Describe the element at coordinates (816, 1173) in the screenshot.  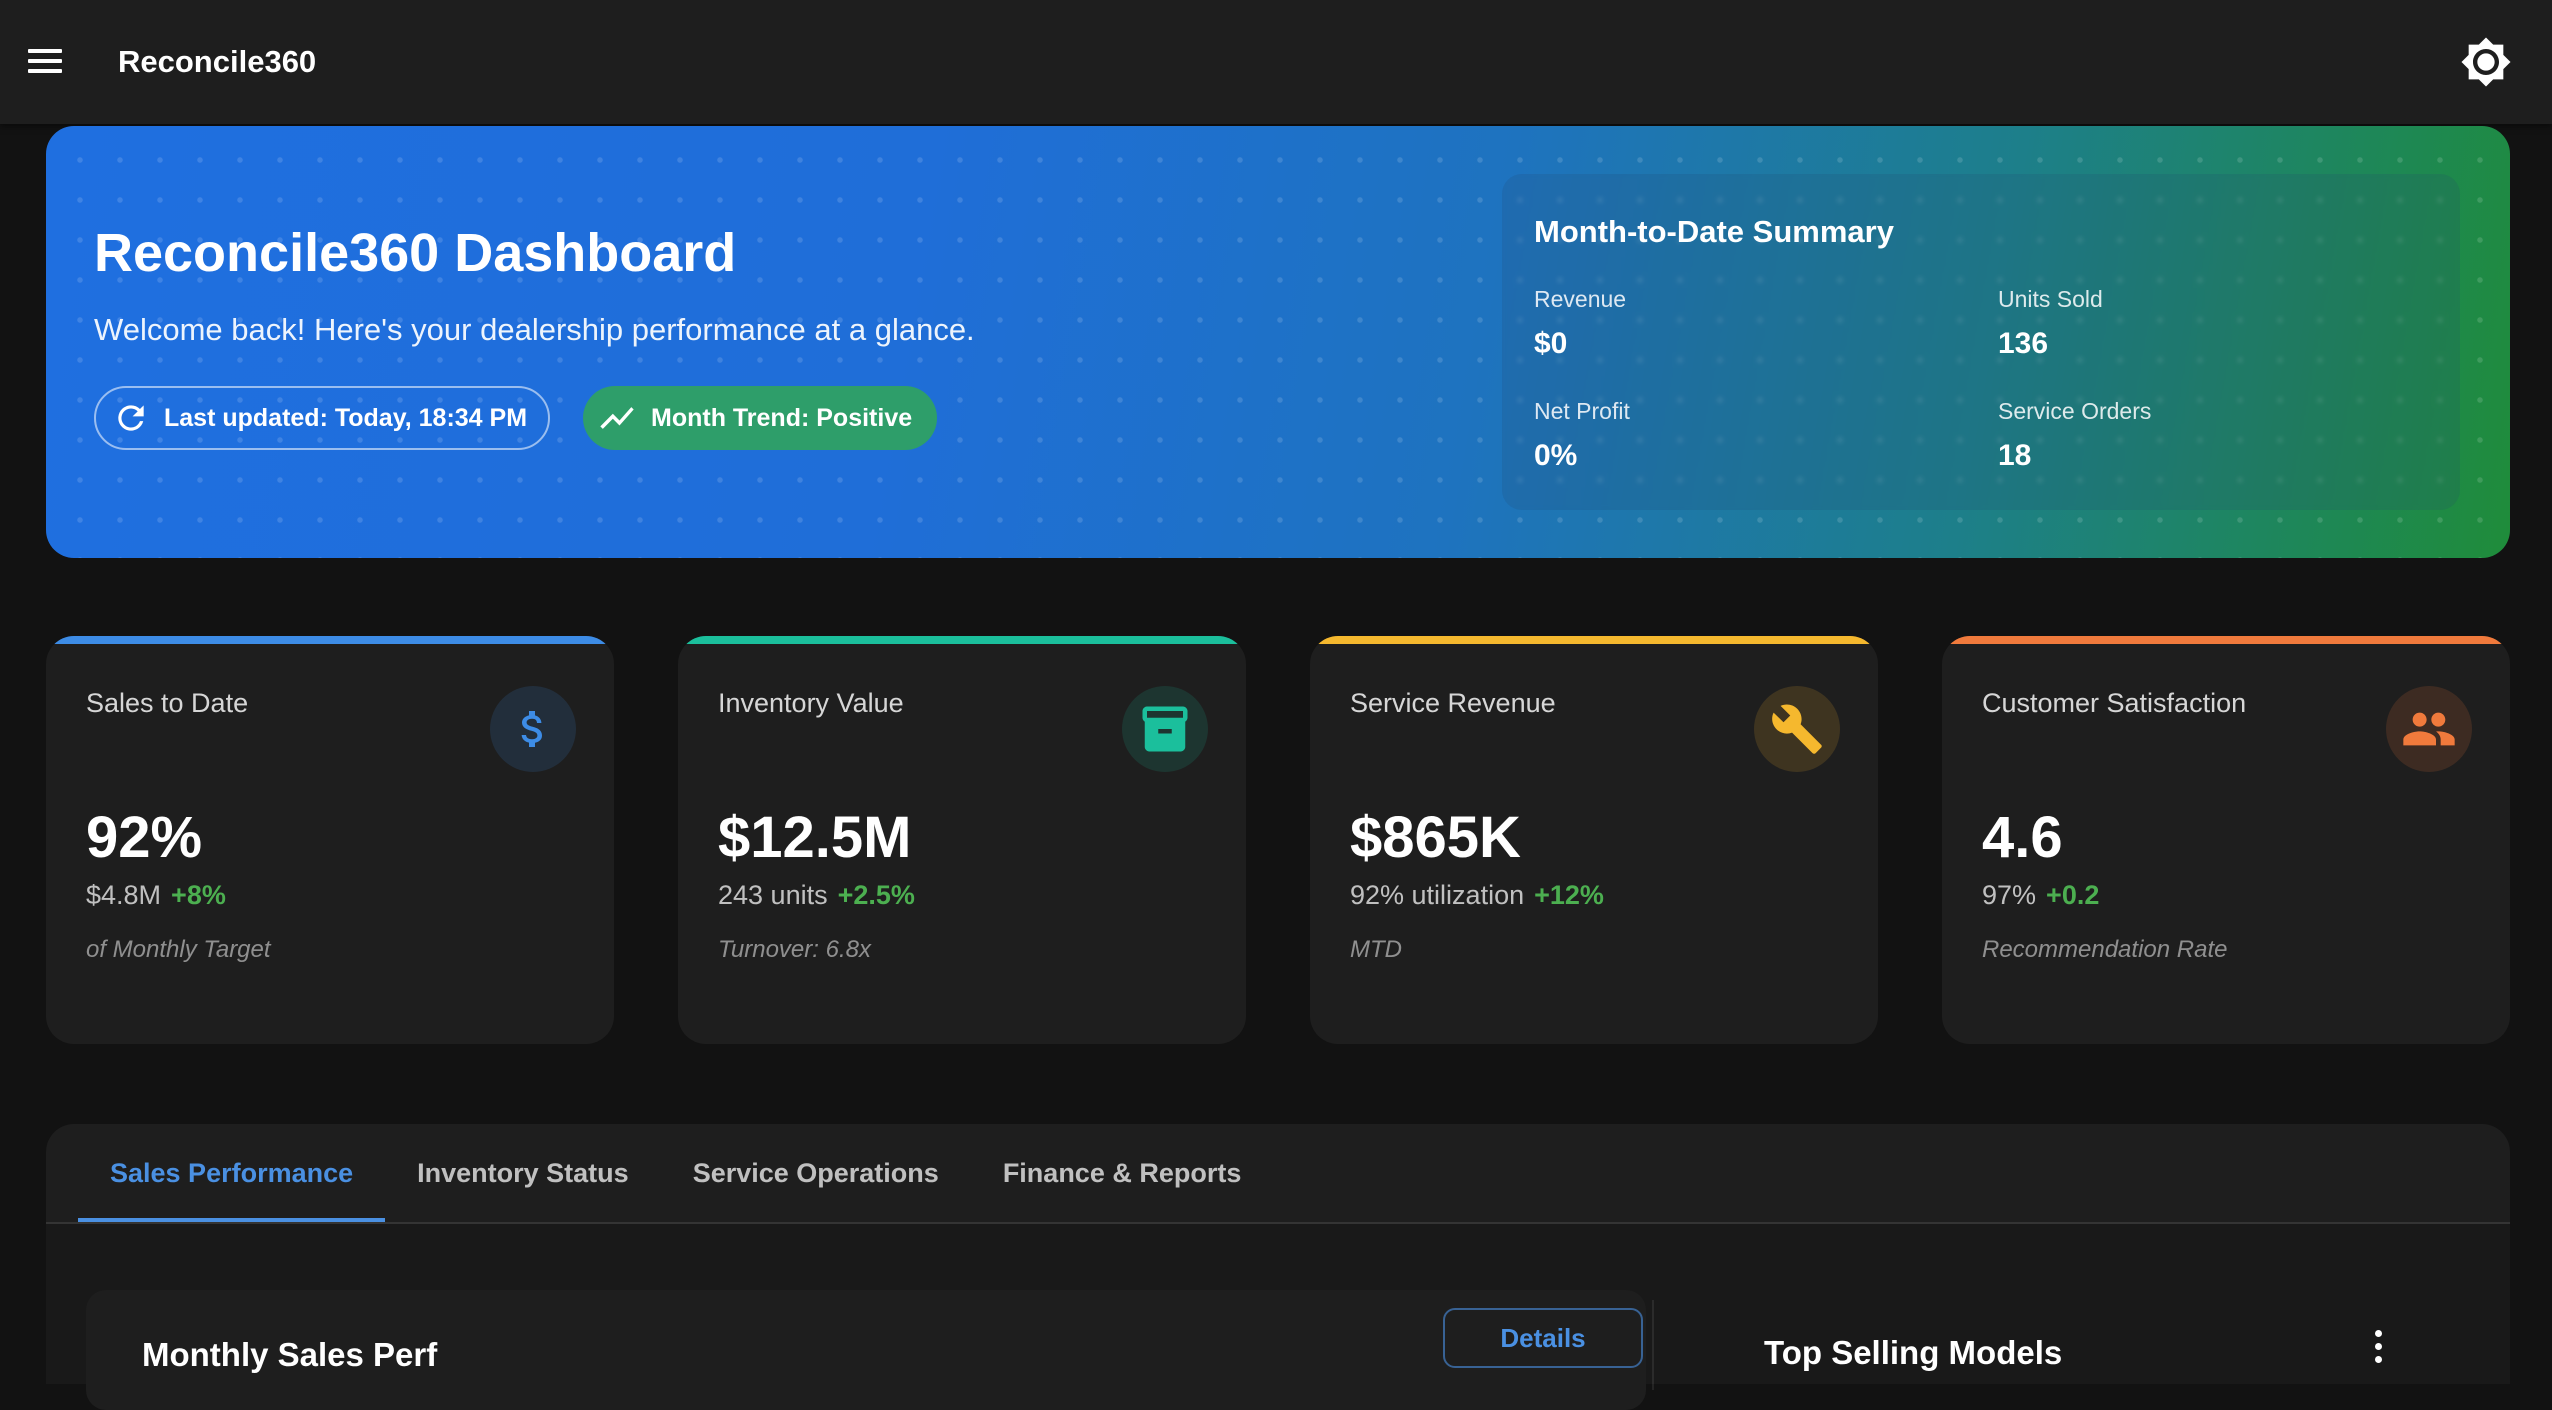
I see `tab-service-operations: Service Operations` at that location.